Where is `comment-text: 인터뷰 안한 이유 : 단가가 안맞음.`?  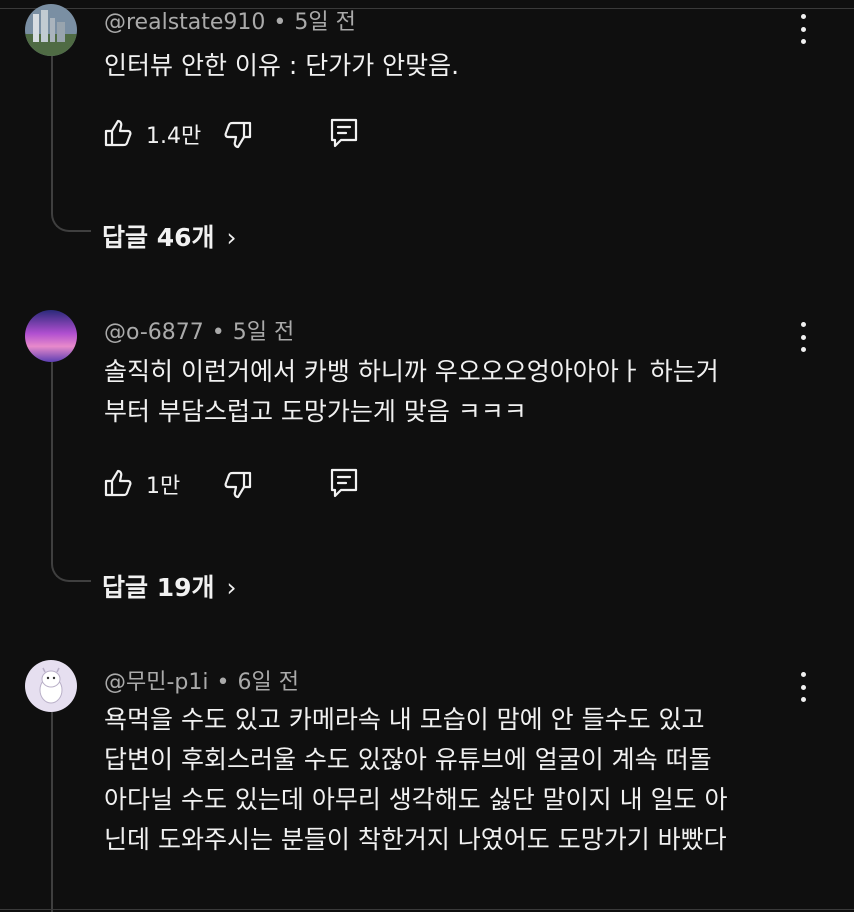
comment-text: 인터뷰 안한 이유 : 단가가 안맞음. is located at coordinates (281, 66).